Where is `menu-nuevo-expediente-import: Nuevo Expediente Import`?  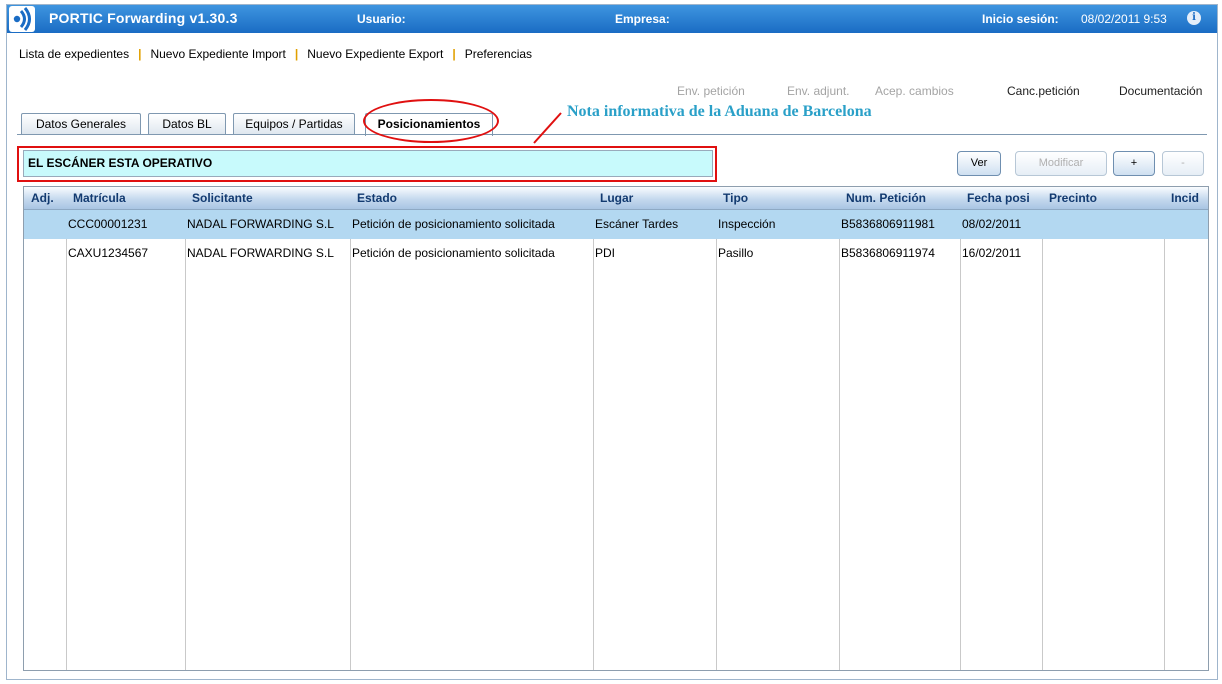 menu-nuevo-expediente-import: Nuevo Expediente Import is located at coordinates (217, 54).